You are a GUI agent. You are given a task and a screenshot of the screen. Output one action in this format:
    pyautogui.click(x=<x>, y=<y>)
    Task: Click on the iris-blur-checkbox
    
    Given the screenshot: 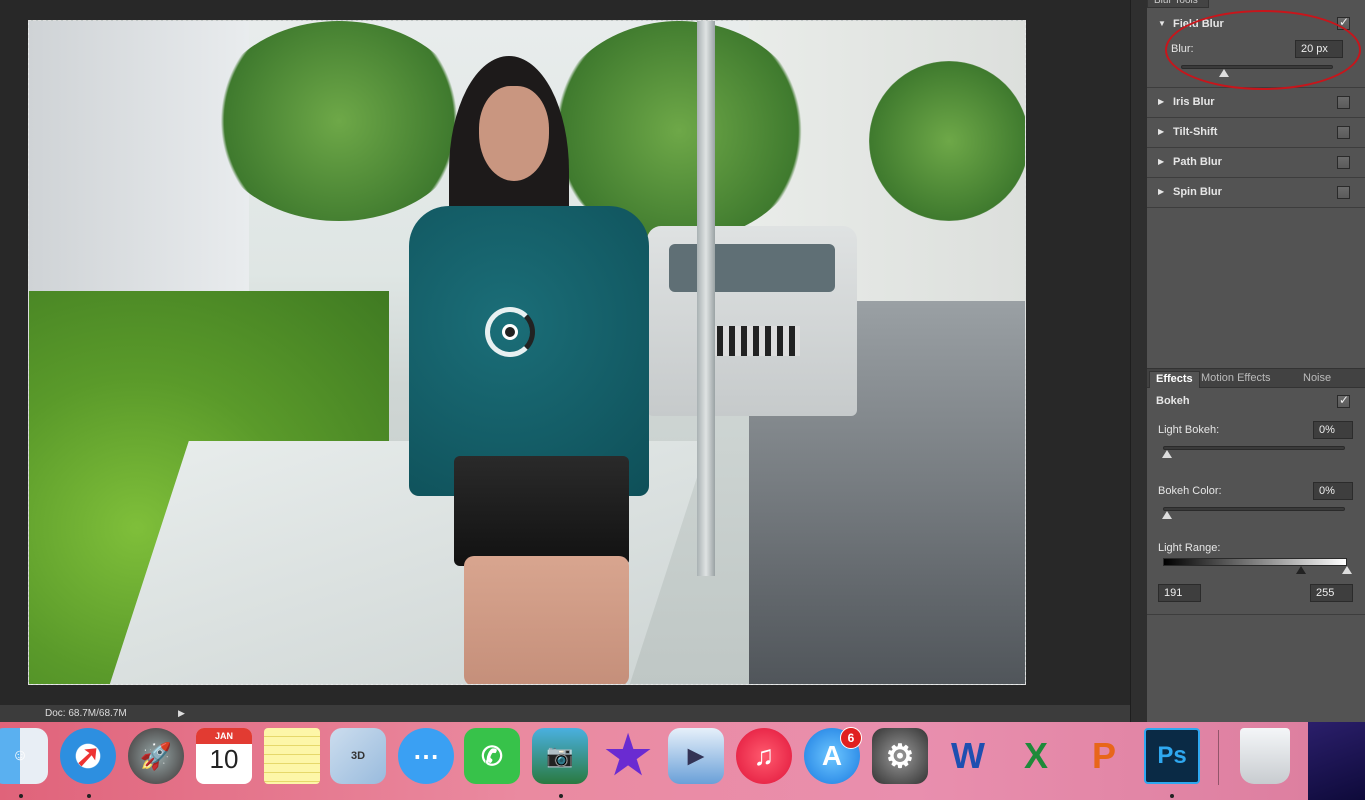 What is the action you would take?
    pyautogui.click(x=1343, y=102)
    